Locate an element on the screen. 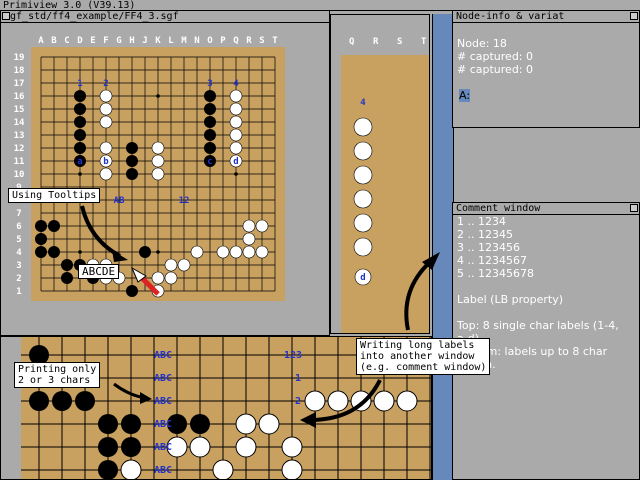  comment-line: Top: 8 single char labels (1-4, is located at coordinates (538, 325).